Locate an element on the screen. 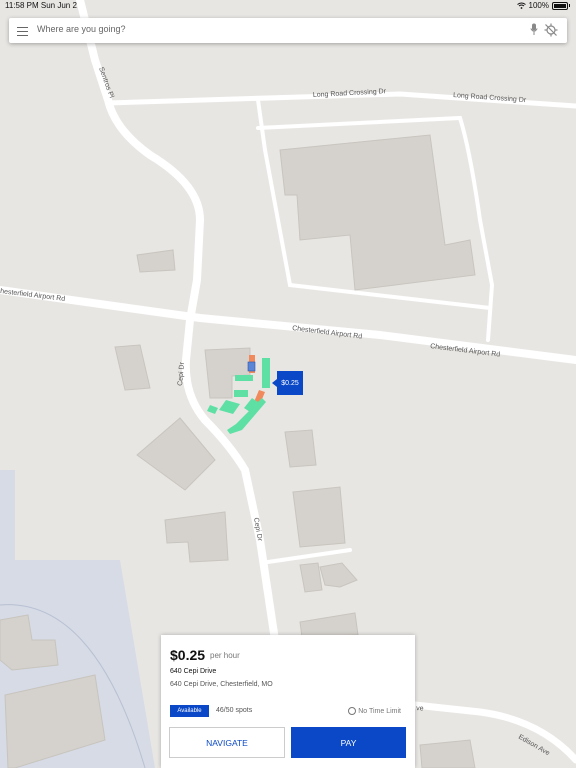 The height and width of the screenshot is (768, 576). status-right: 100% is located at coordinates (543, 5).